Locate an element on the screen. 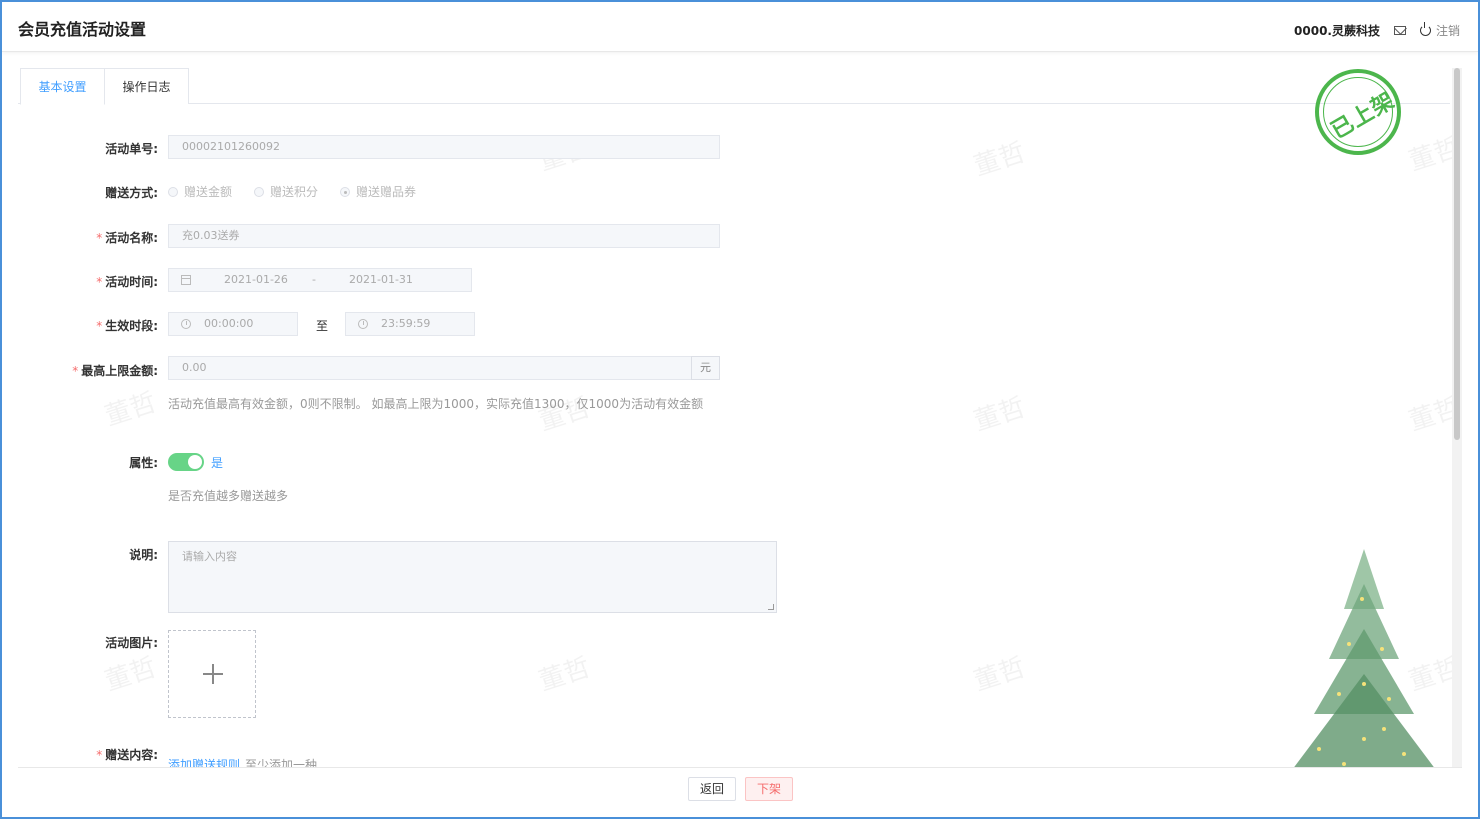 This screenshot has width=1480, height=819. effective-period-label: * 生效时段: is located at coordinates (127, 326).